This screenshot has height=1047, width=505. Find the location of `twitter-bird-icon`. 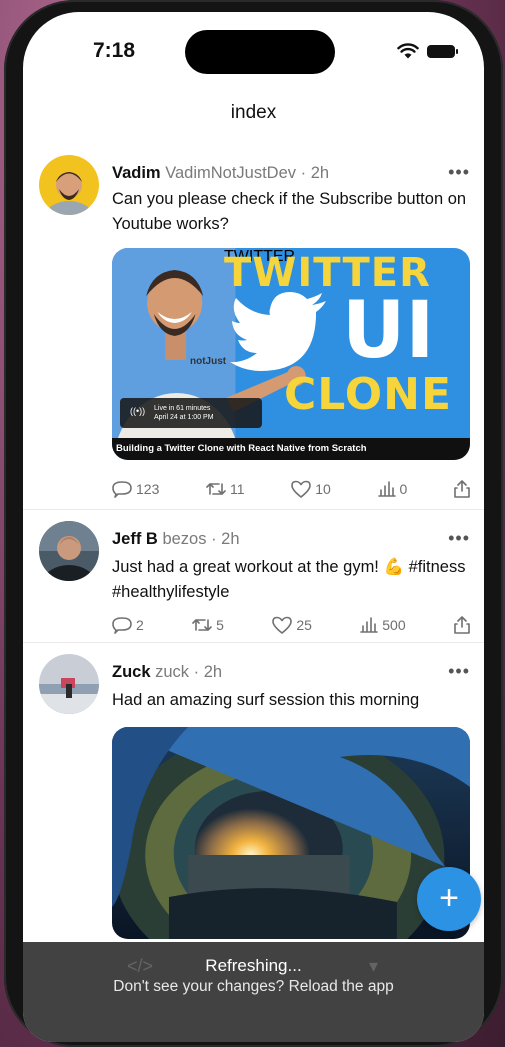

twitter-bird-icon is located at coordinates (278, 331).